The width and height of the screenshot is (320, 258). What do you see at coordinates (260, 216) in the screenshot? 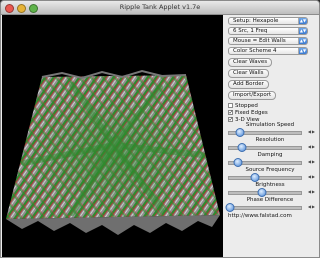
I see `website-link: http://www.falstad.com` at bounding box center [260, 216].